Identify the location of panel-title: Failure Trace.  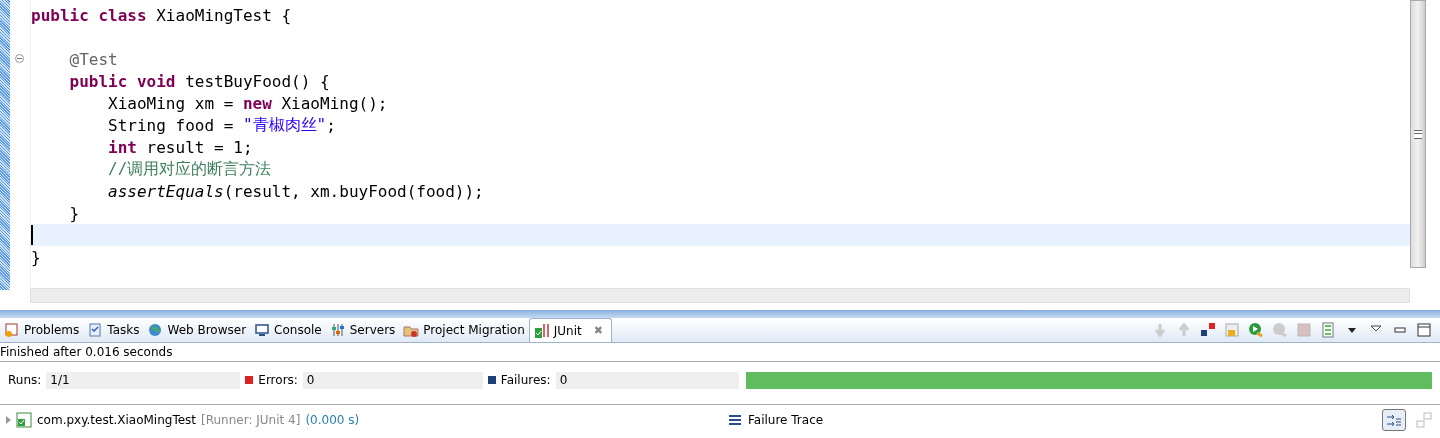
(786, 420).